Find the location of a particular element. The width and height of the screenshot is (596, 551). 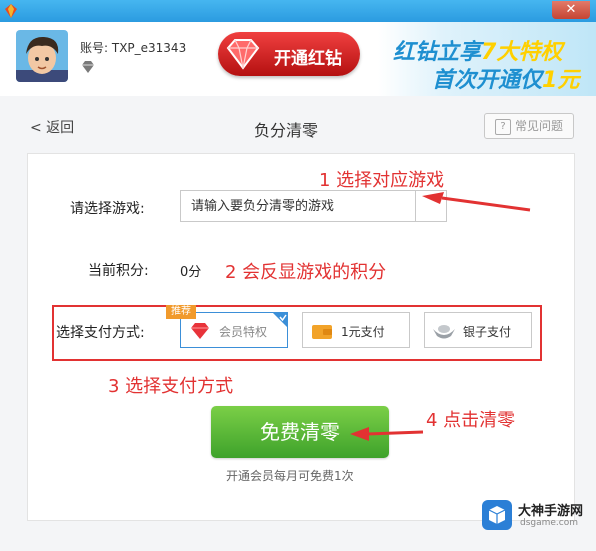

diamond-level-icon is located at coordinates (88, 67).